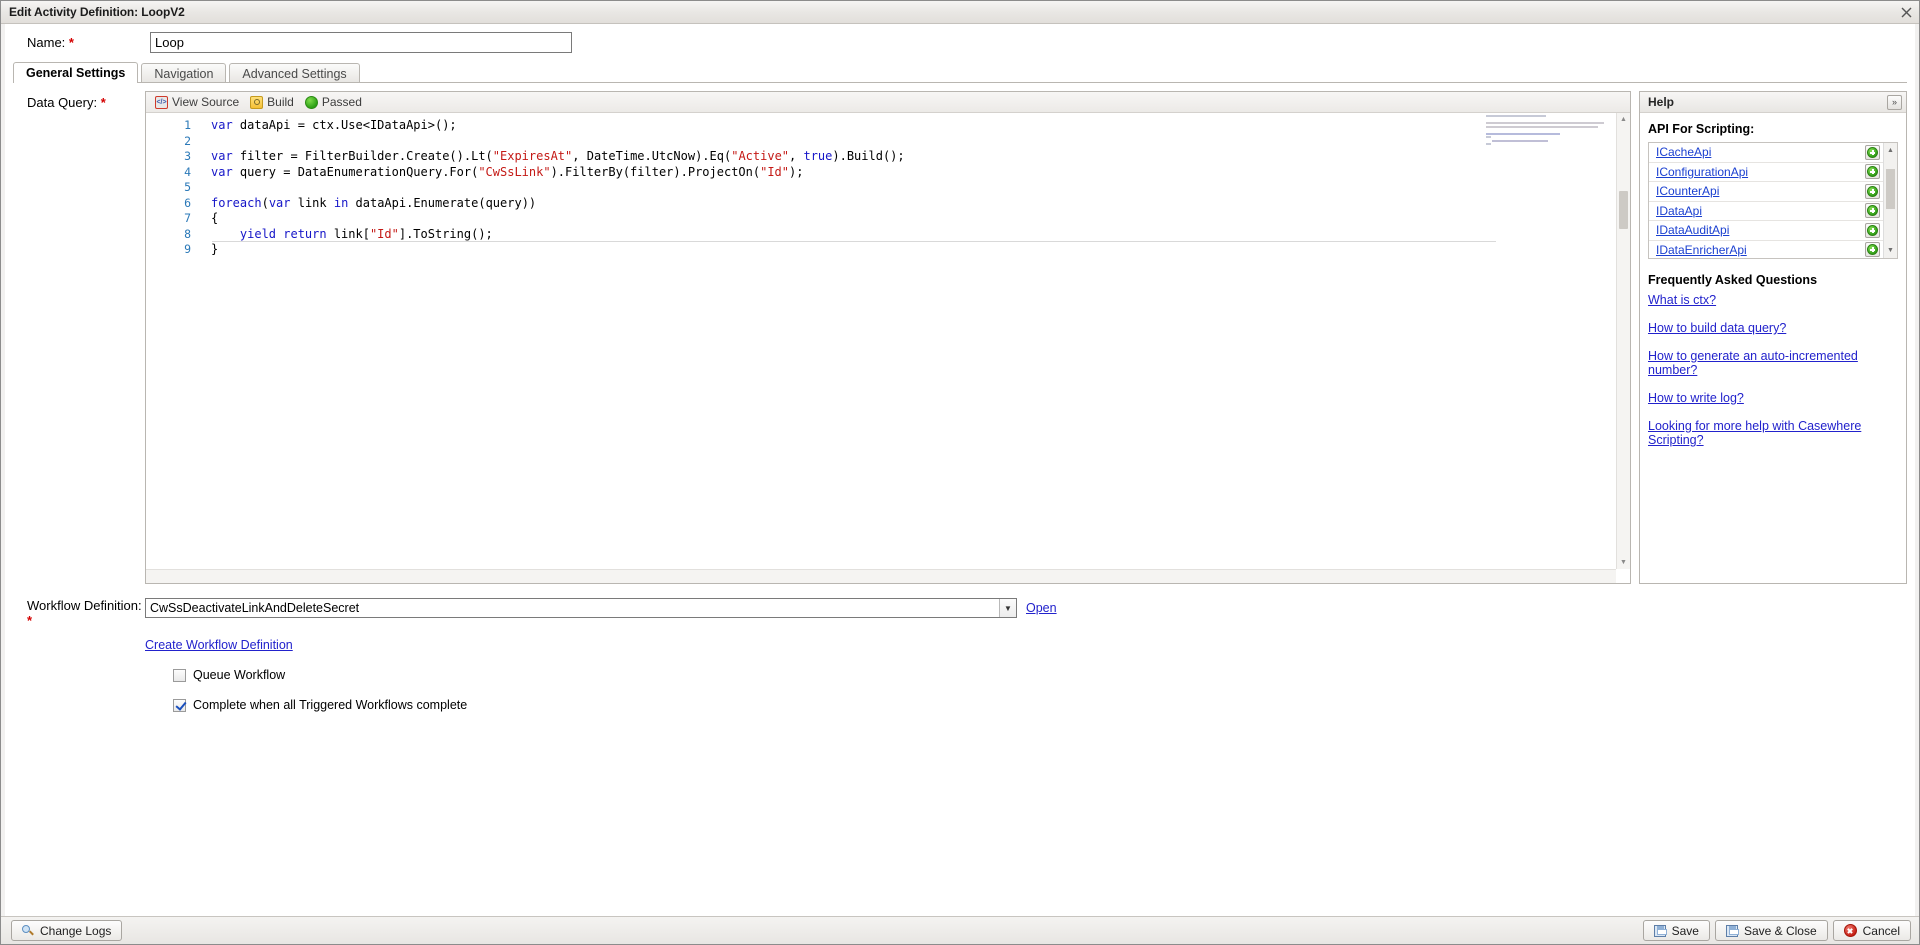  What do you see at coordinates (179, 675) in the screenshot?
I see `queue-workflow-checkbox` at bounding box center [179, 675].